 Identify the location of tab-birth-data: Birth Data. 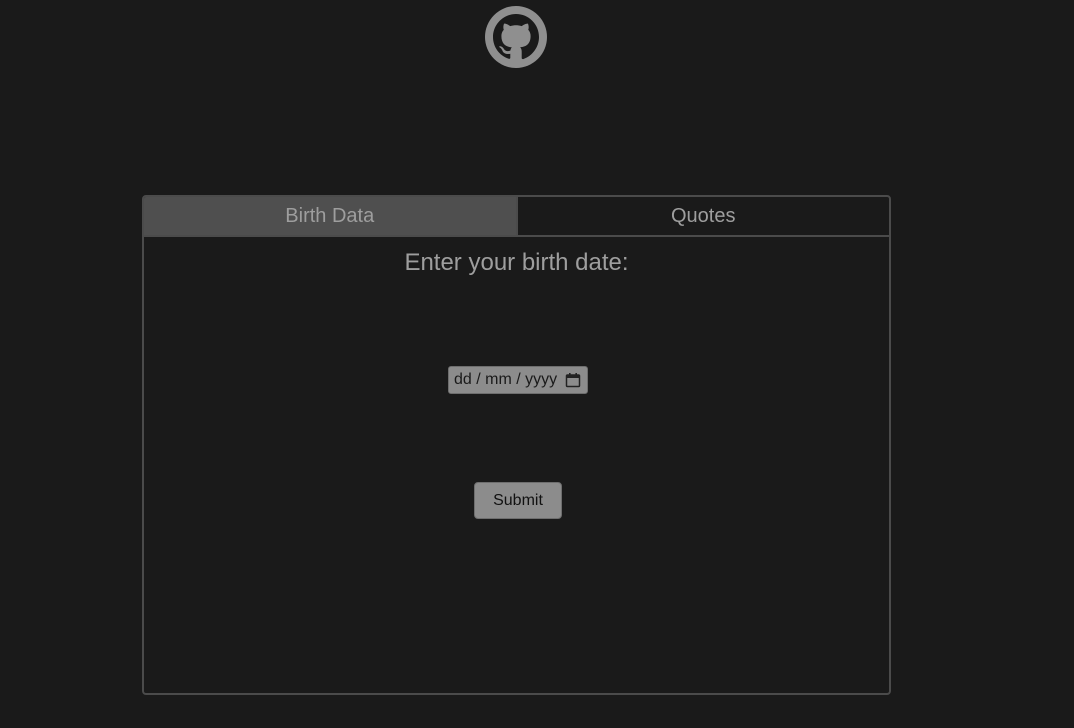
(330, 216).